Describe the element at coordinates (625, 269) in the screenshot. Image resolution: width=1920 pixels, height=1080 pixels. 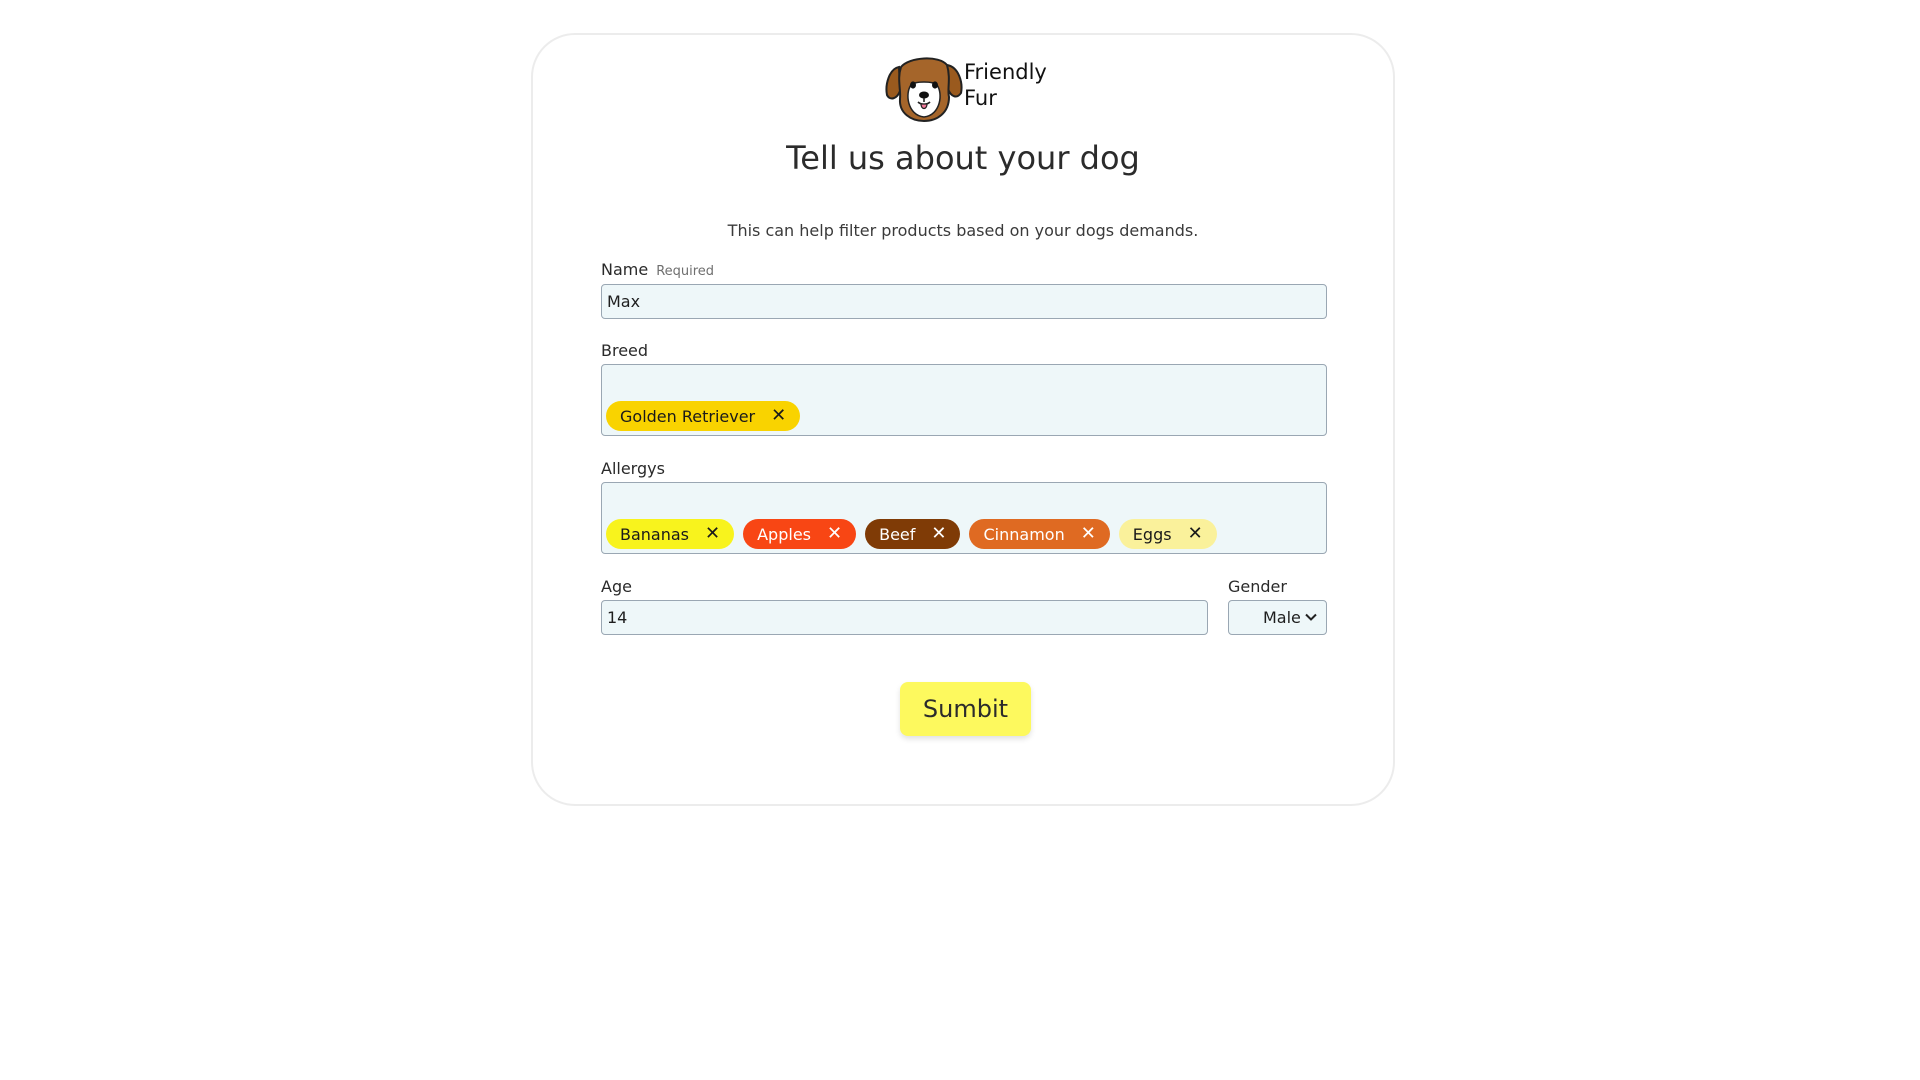
I see `name-label-text: Name` at that location.